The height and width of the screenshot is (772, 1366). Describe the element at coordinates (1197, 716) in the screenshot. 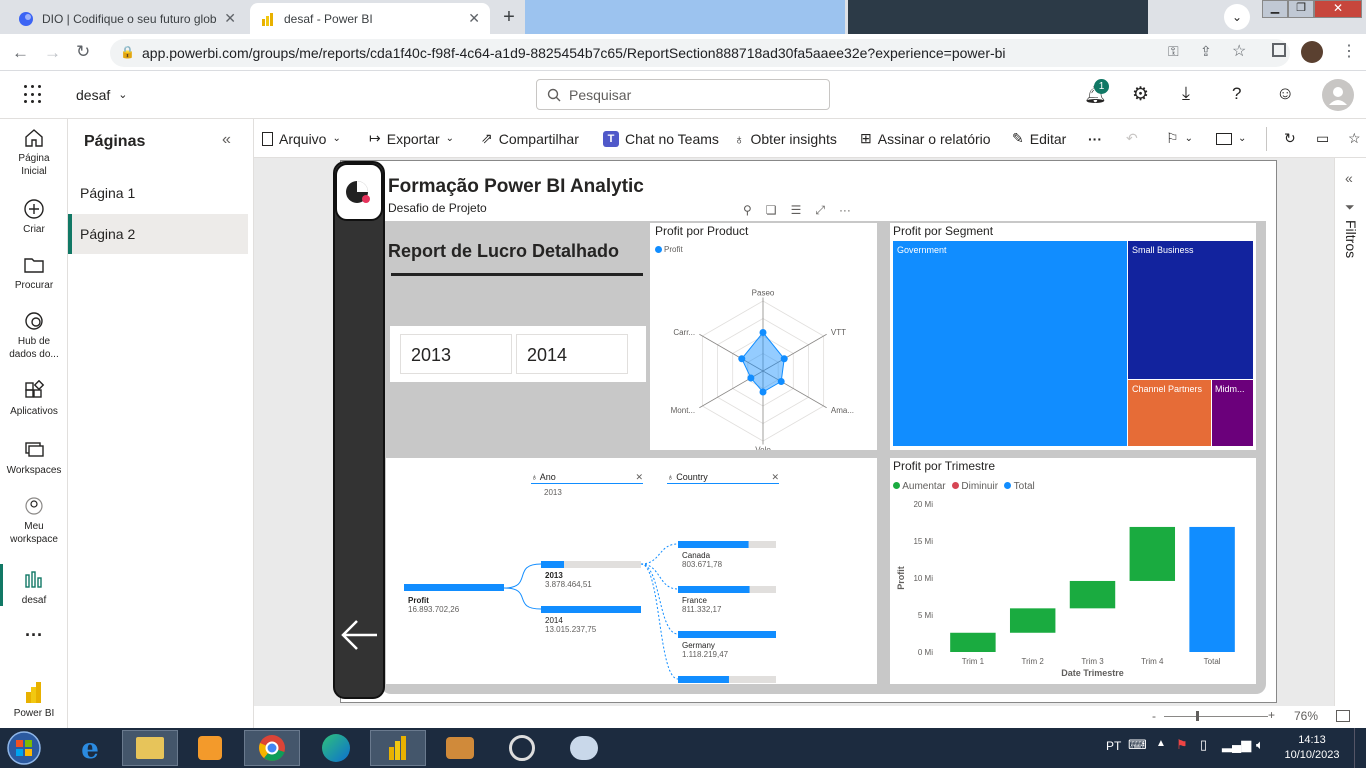

I see `zoom-slider-thumb` at that location.